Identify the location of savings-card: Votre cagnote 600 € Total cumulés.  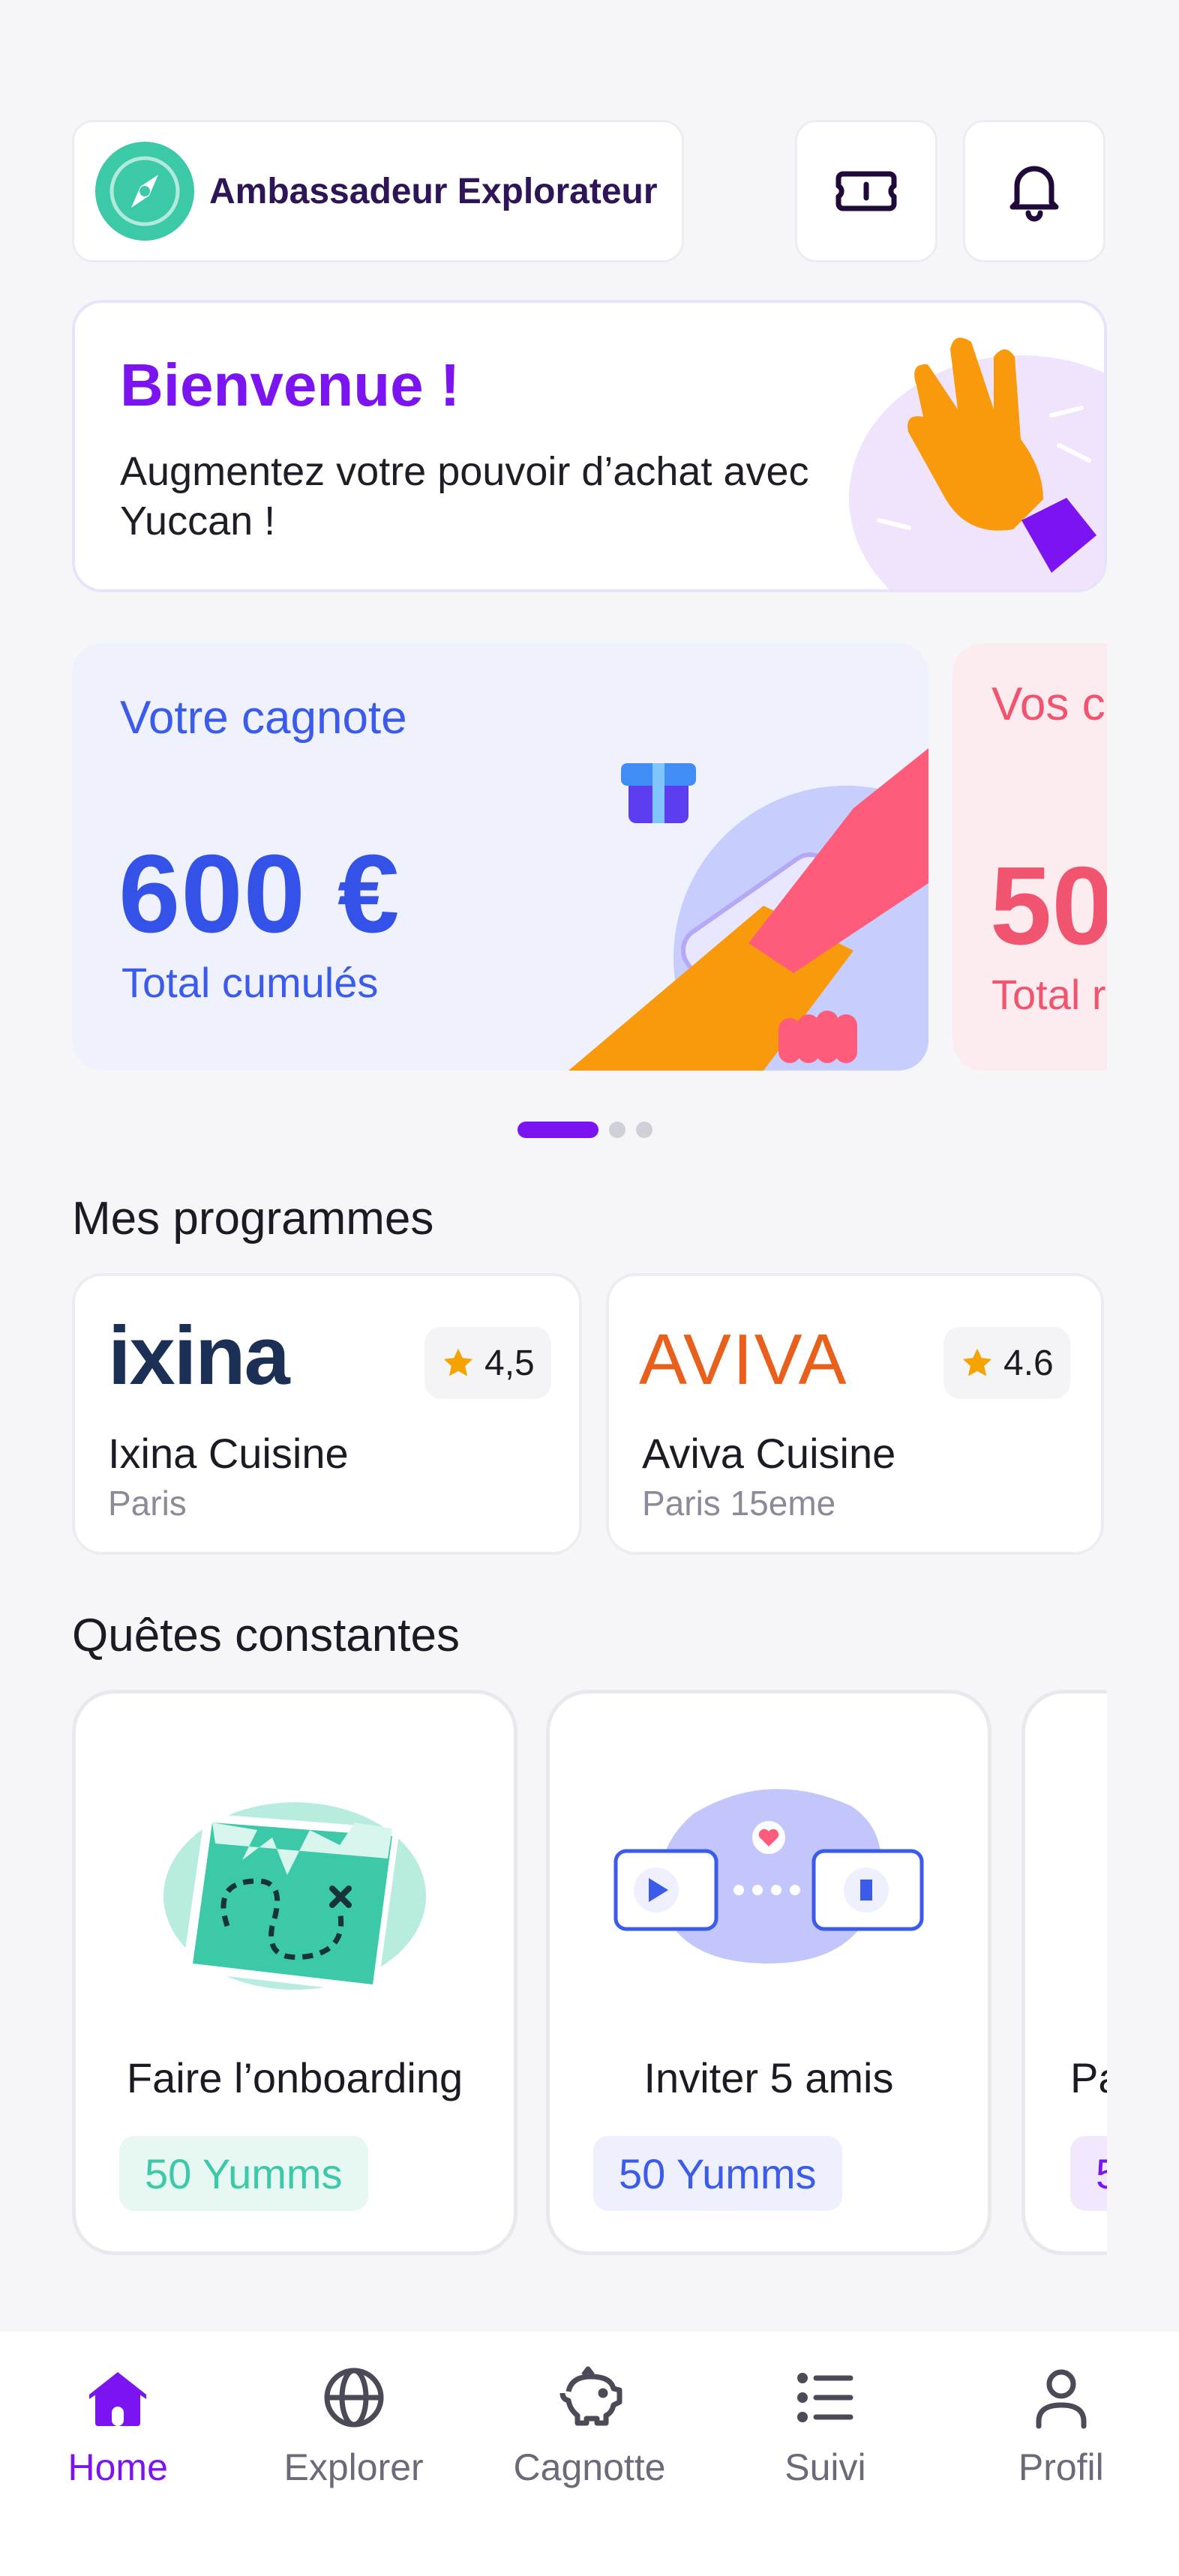
(500, 857).